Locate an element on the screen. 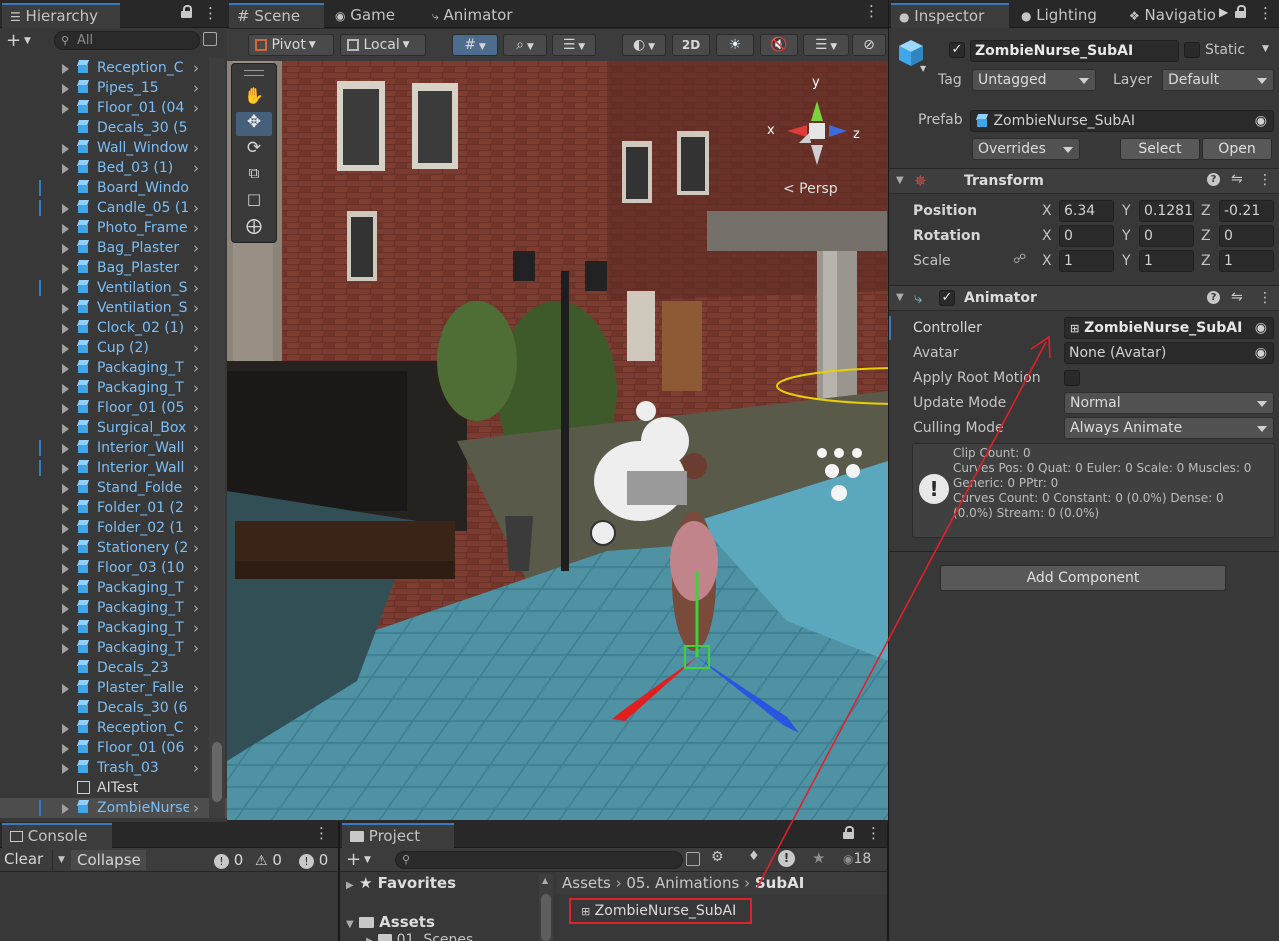 Image resolution: width=1279 pixels, height=941 pixels. hierarchy-item: Floor_01 (06 › is located at coordinates (113, 748).